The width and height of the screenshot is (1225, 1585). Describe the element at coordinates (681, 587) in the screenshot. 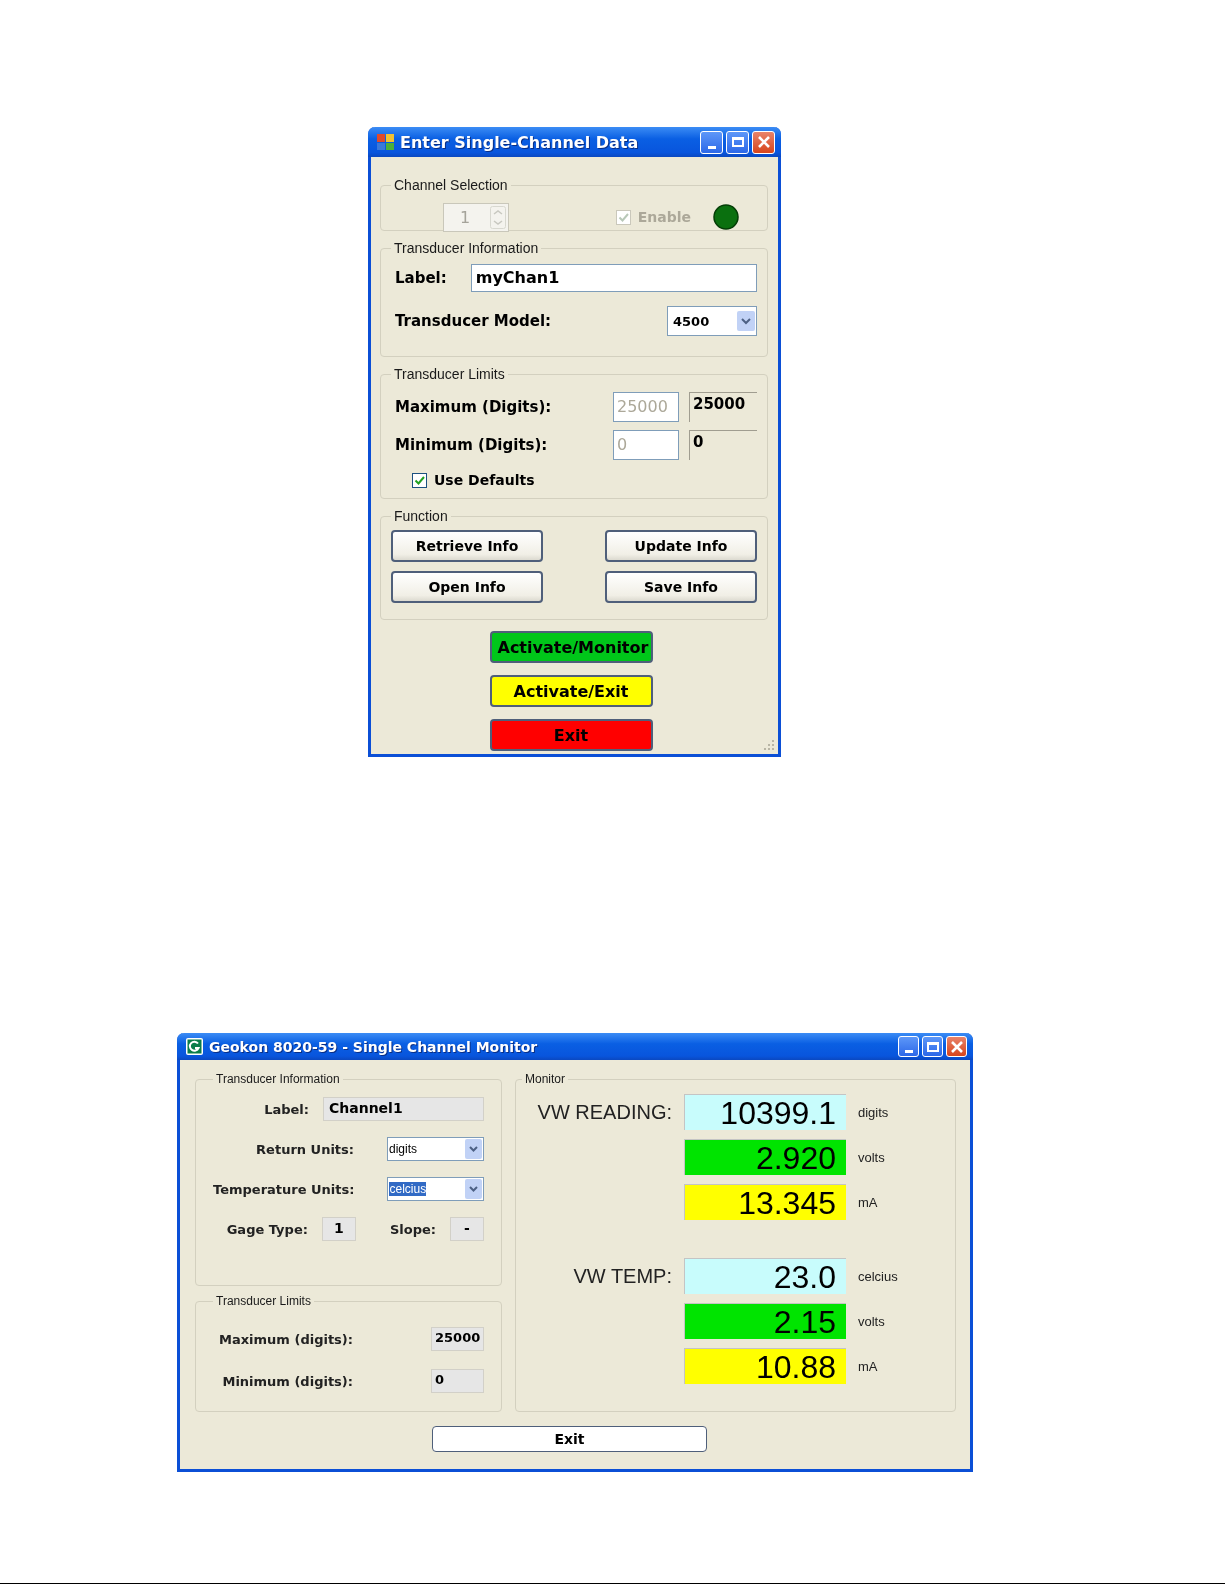

I see `button: Save Info` at that location.